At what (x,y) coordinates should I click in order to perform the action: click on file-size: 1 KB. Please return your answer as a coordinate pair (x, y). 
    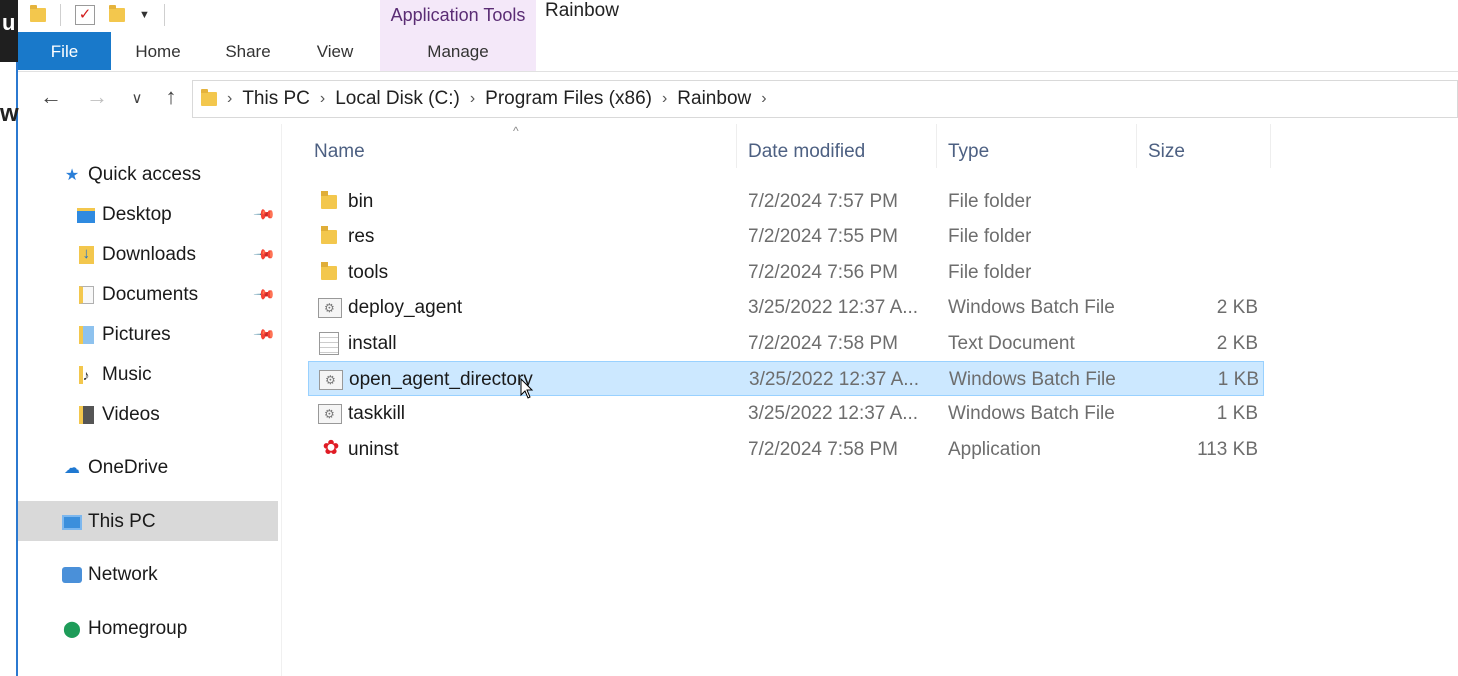
    Looking at the image, I should click on (1237, 414).